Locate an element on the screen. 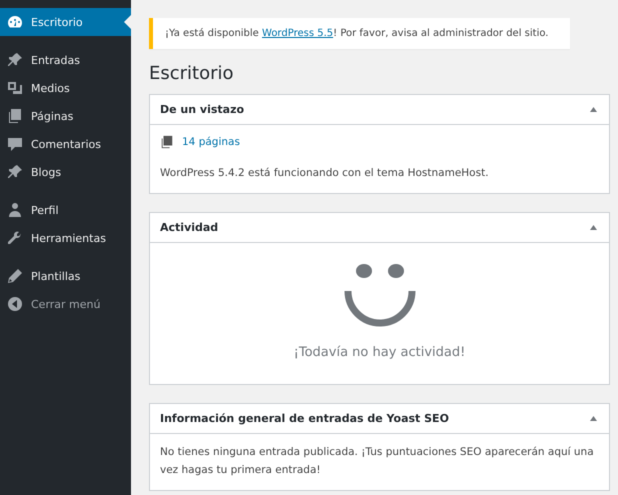 The height and width of the screenshot is (495, 618). sidebar-item: Escritorio is located at coordinates (65, 22).